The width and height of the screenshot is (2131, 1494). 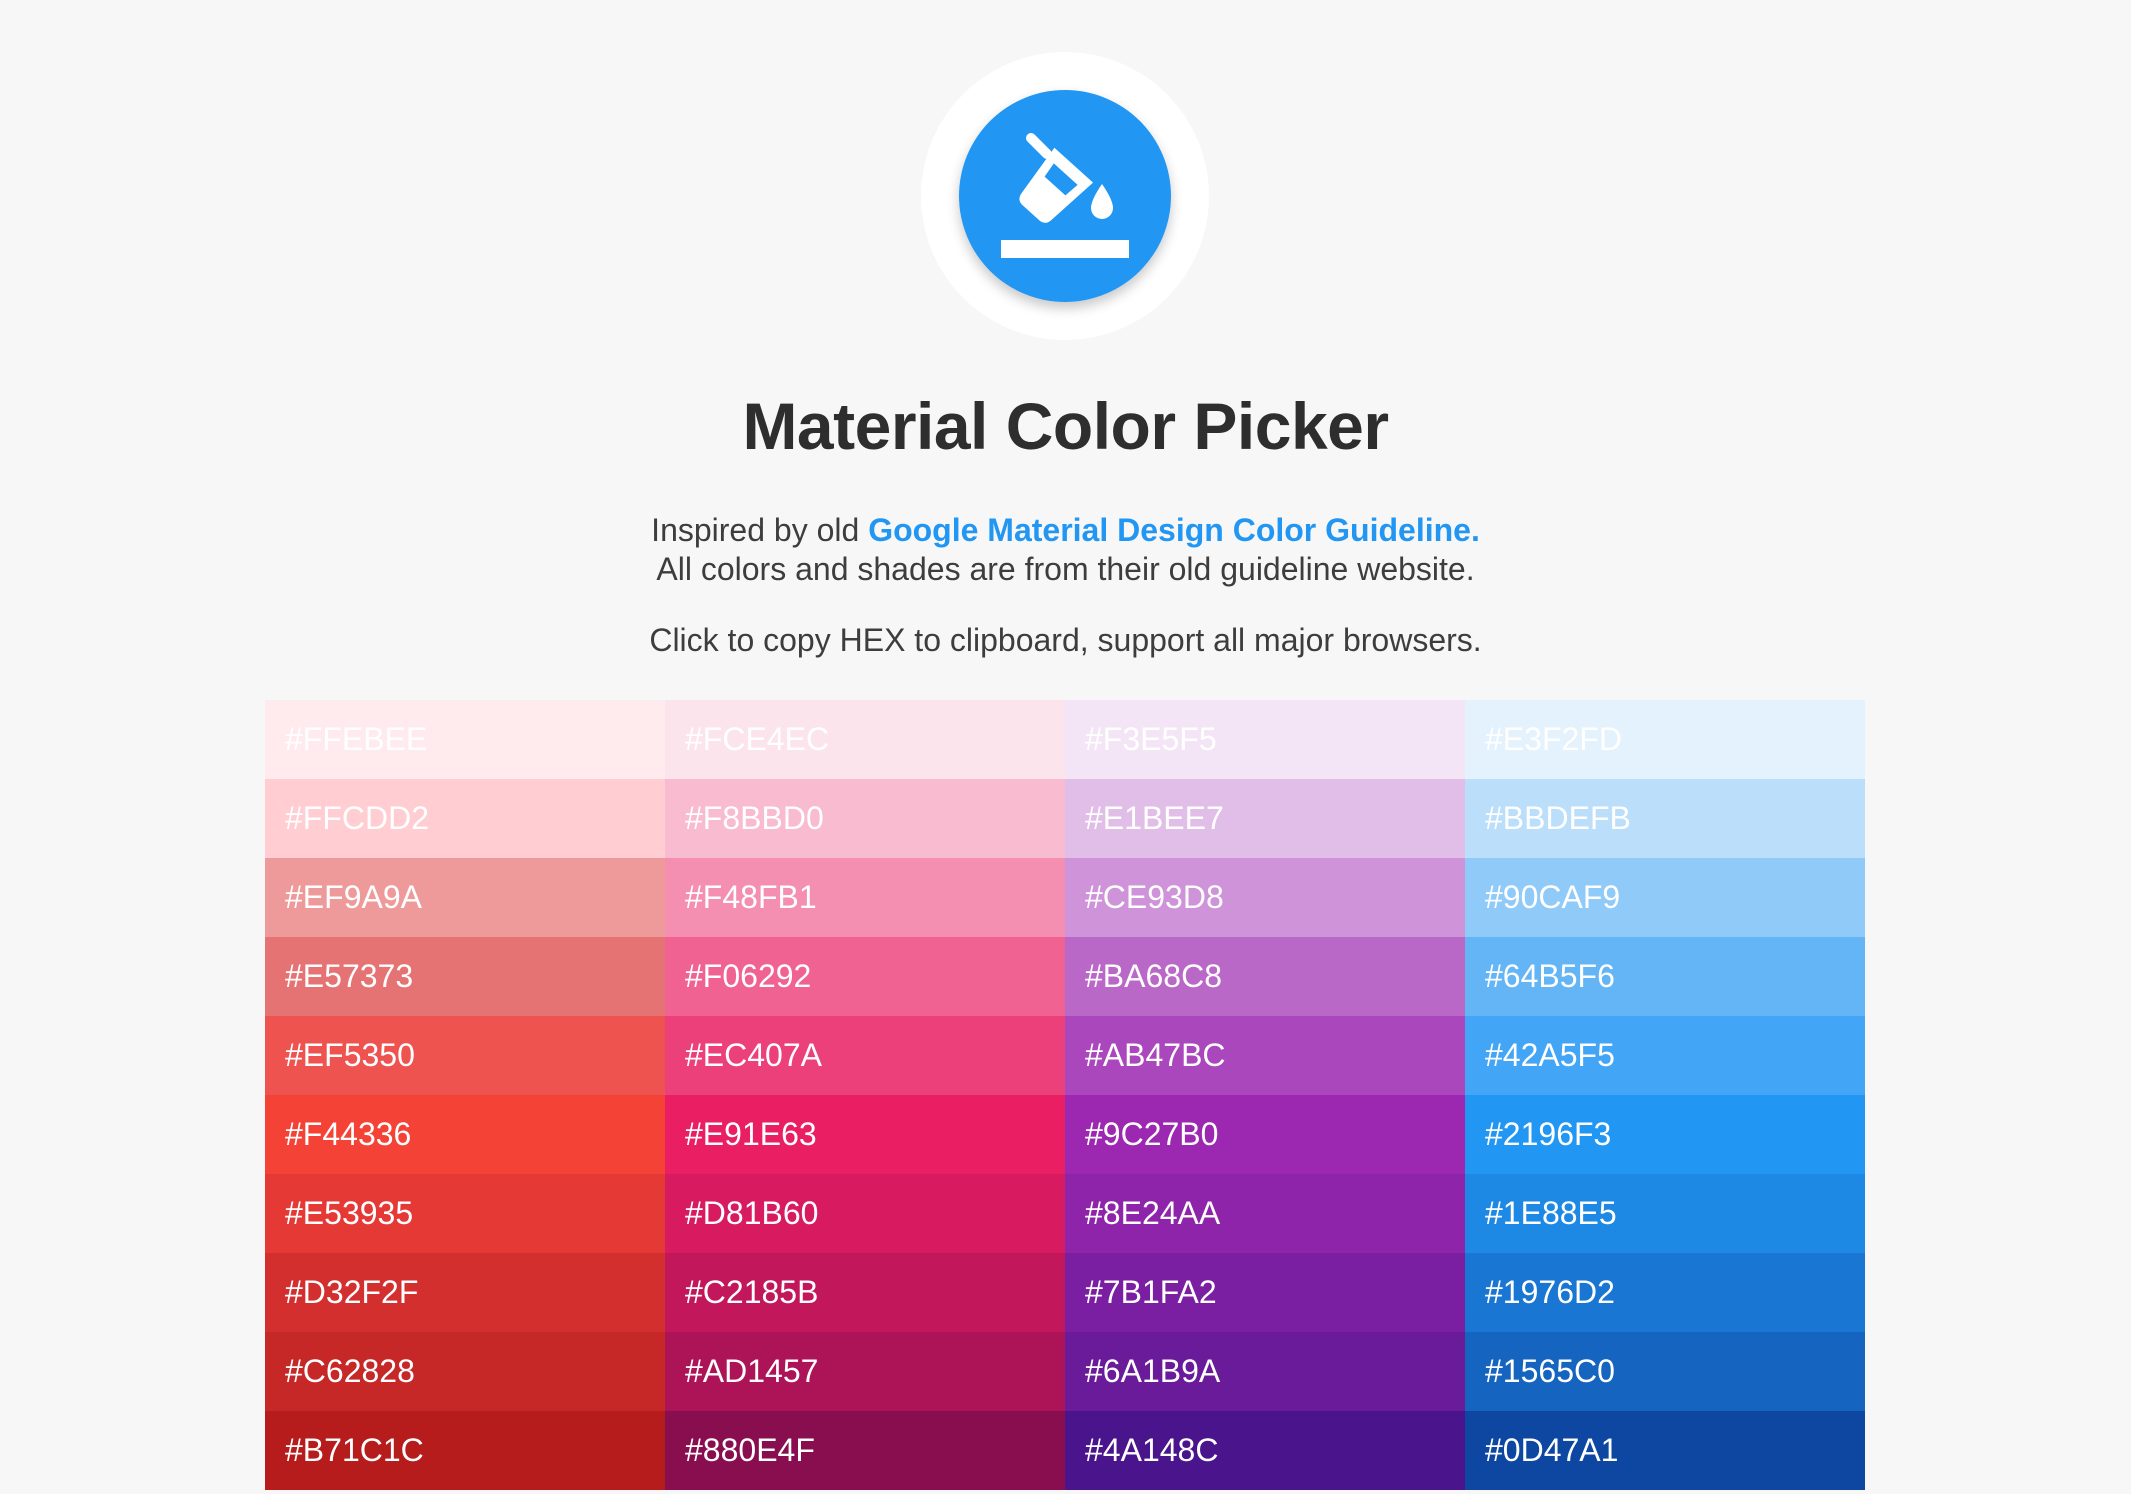 I want to click on color-swatch: #F8BBD0, so click(x=865, y=818).